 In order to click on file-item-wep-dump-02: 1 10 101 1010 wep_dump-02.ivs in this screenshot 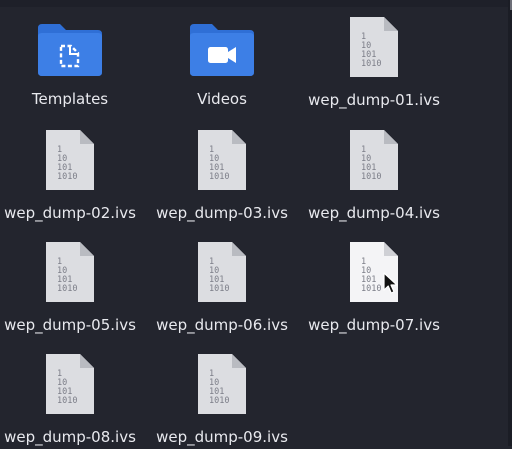, I will do `click(72, 169)`.